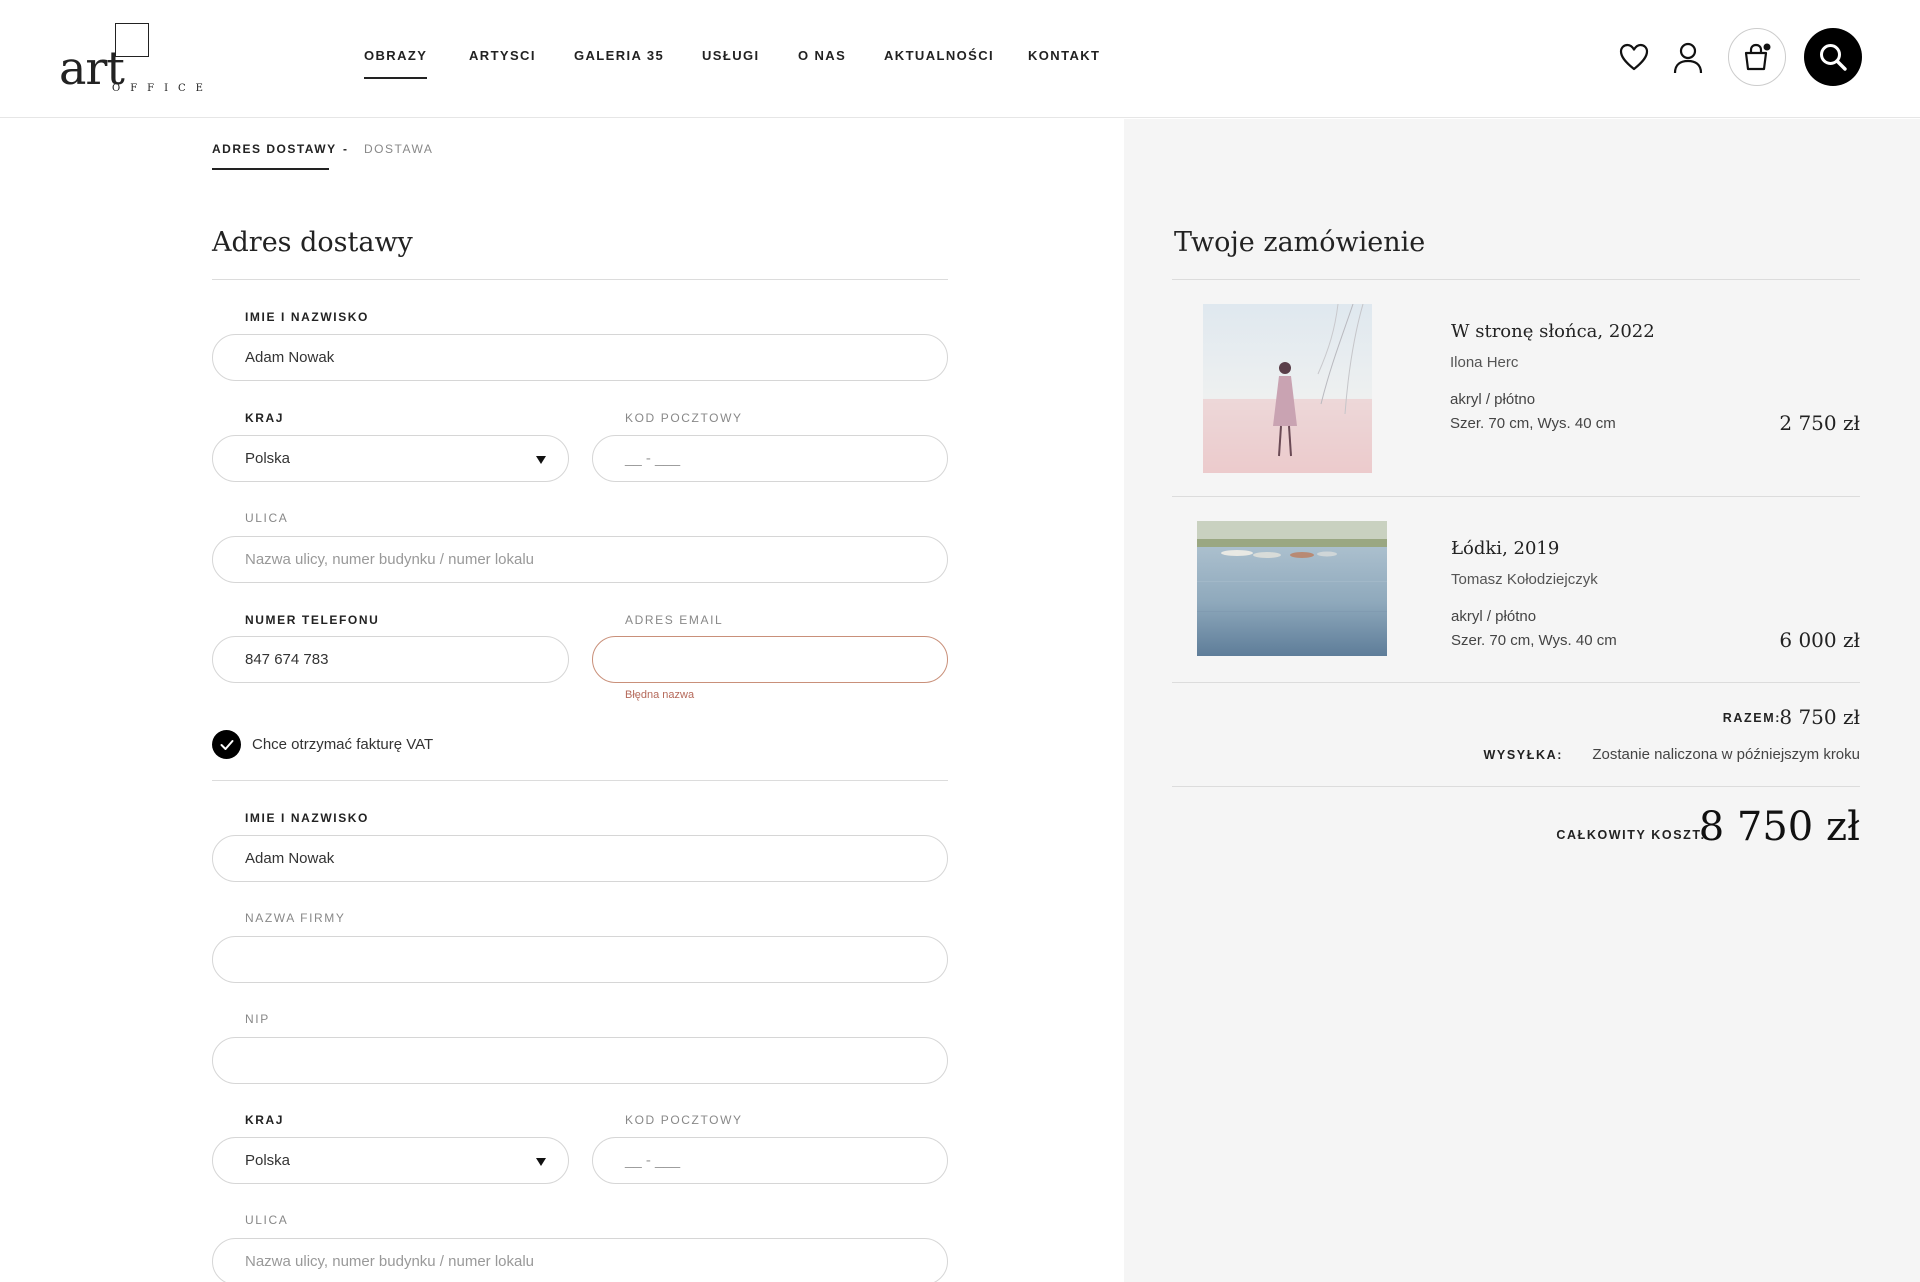 The width and height of the screenshot is (1920, 1282). What do you see at coordinates (653, 1160) in the screenshot?
I see `invoice-postal-placeholder: __ - ___` at bounding box center [653, 1160].